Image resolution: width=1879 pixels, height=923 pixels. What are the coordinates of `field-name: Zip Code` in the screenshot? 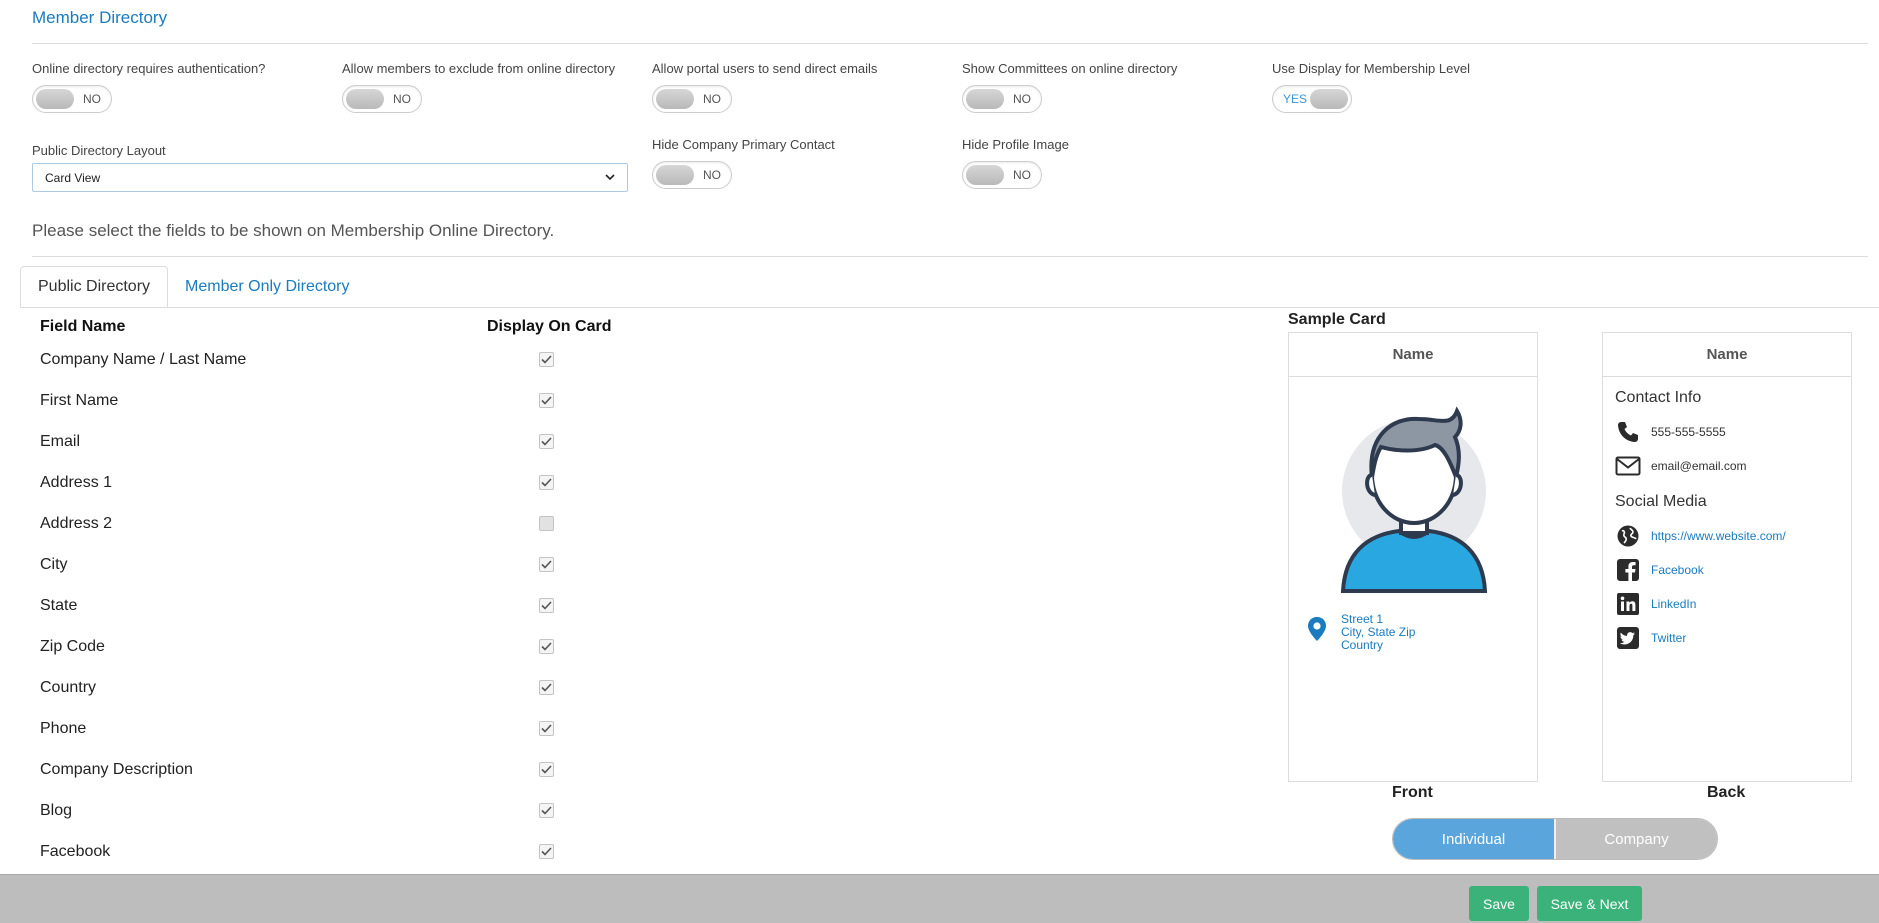 It's located at (72, 646).